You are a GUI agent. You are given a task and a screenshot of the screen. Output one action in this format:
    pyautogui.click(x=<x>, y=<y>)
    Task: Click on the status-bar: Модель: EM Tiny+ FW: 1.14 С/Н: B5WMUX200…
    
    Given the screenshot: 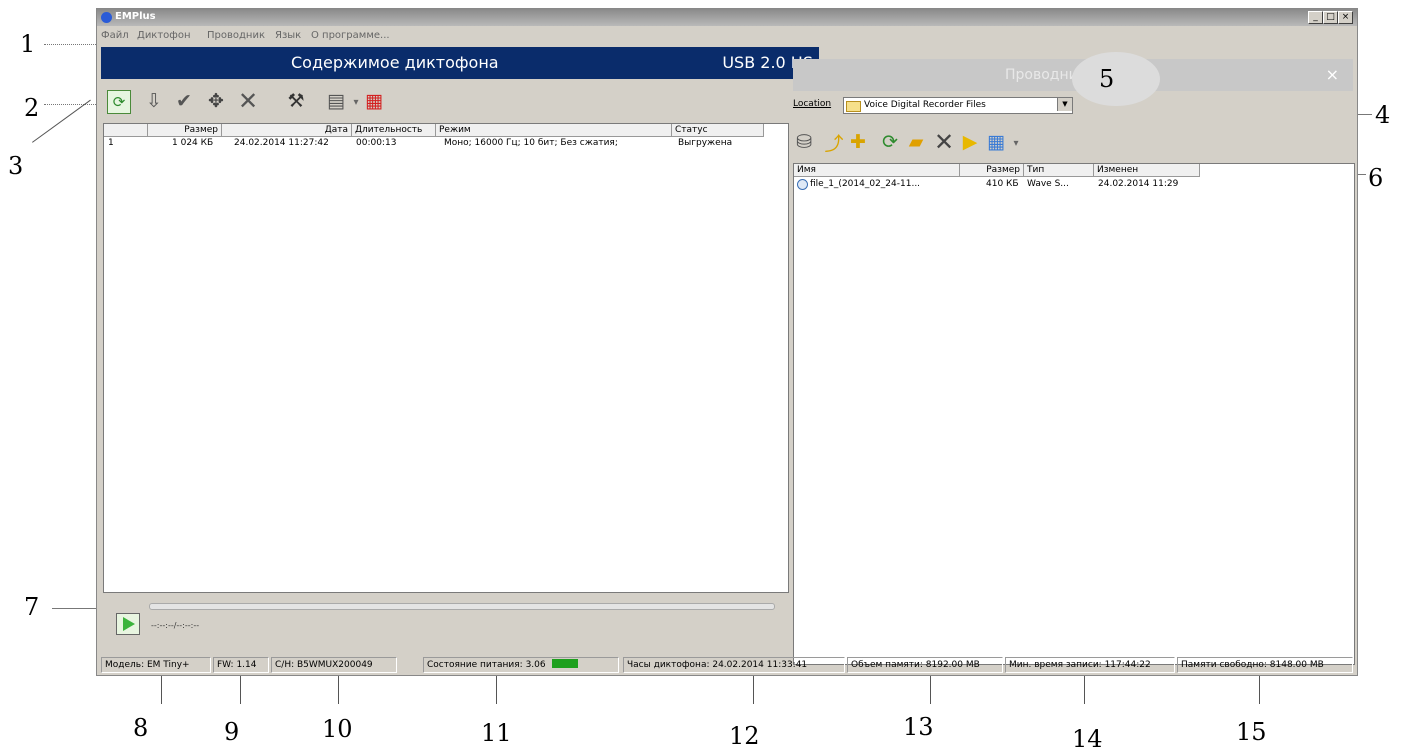 What is the action you would take?
    pyautogui.click(x=727, y=665)
    